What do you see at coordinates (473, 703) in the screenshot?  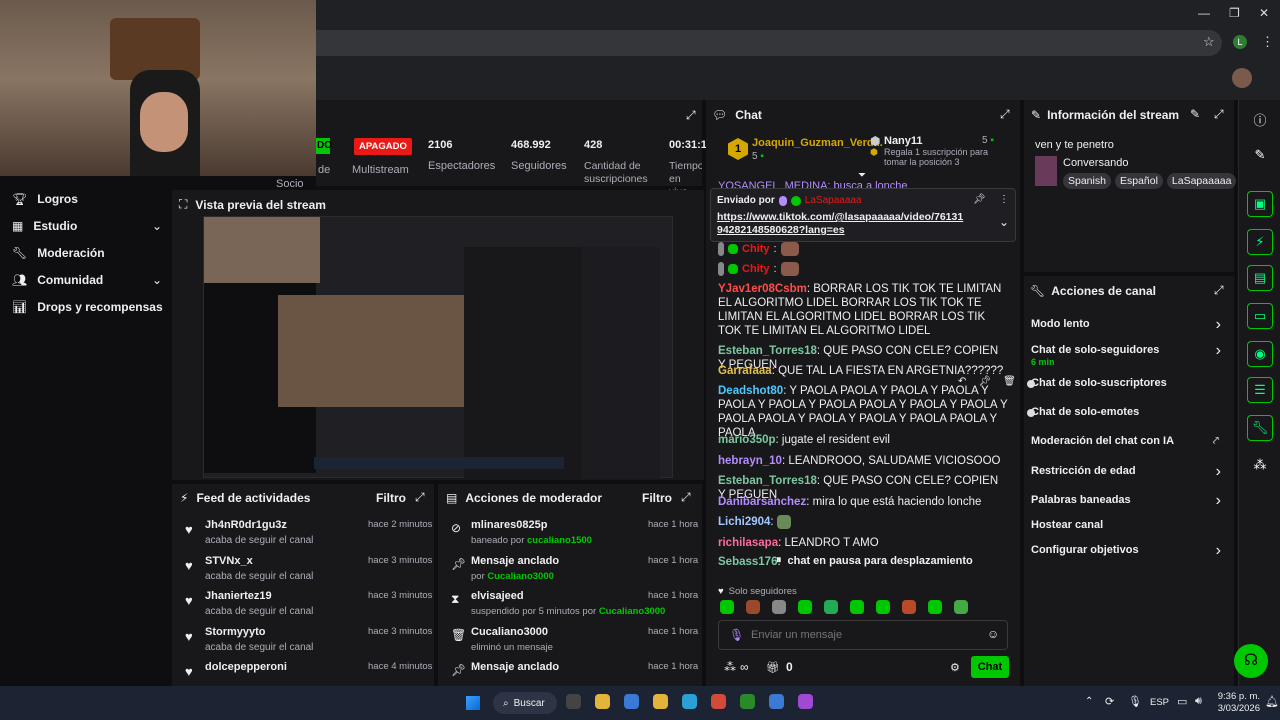 I see `windows-start-icon` at bounding box center [473, 703].